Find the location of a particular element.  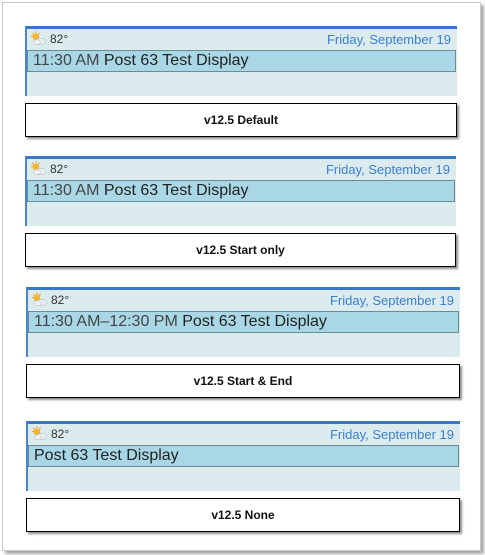

event-time: 11:30 AM–12:30 PM is located at coordinates (106, 321).